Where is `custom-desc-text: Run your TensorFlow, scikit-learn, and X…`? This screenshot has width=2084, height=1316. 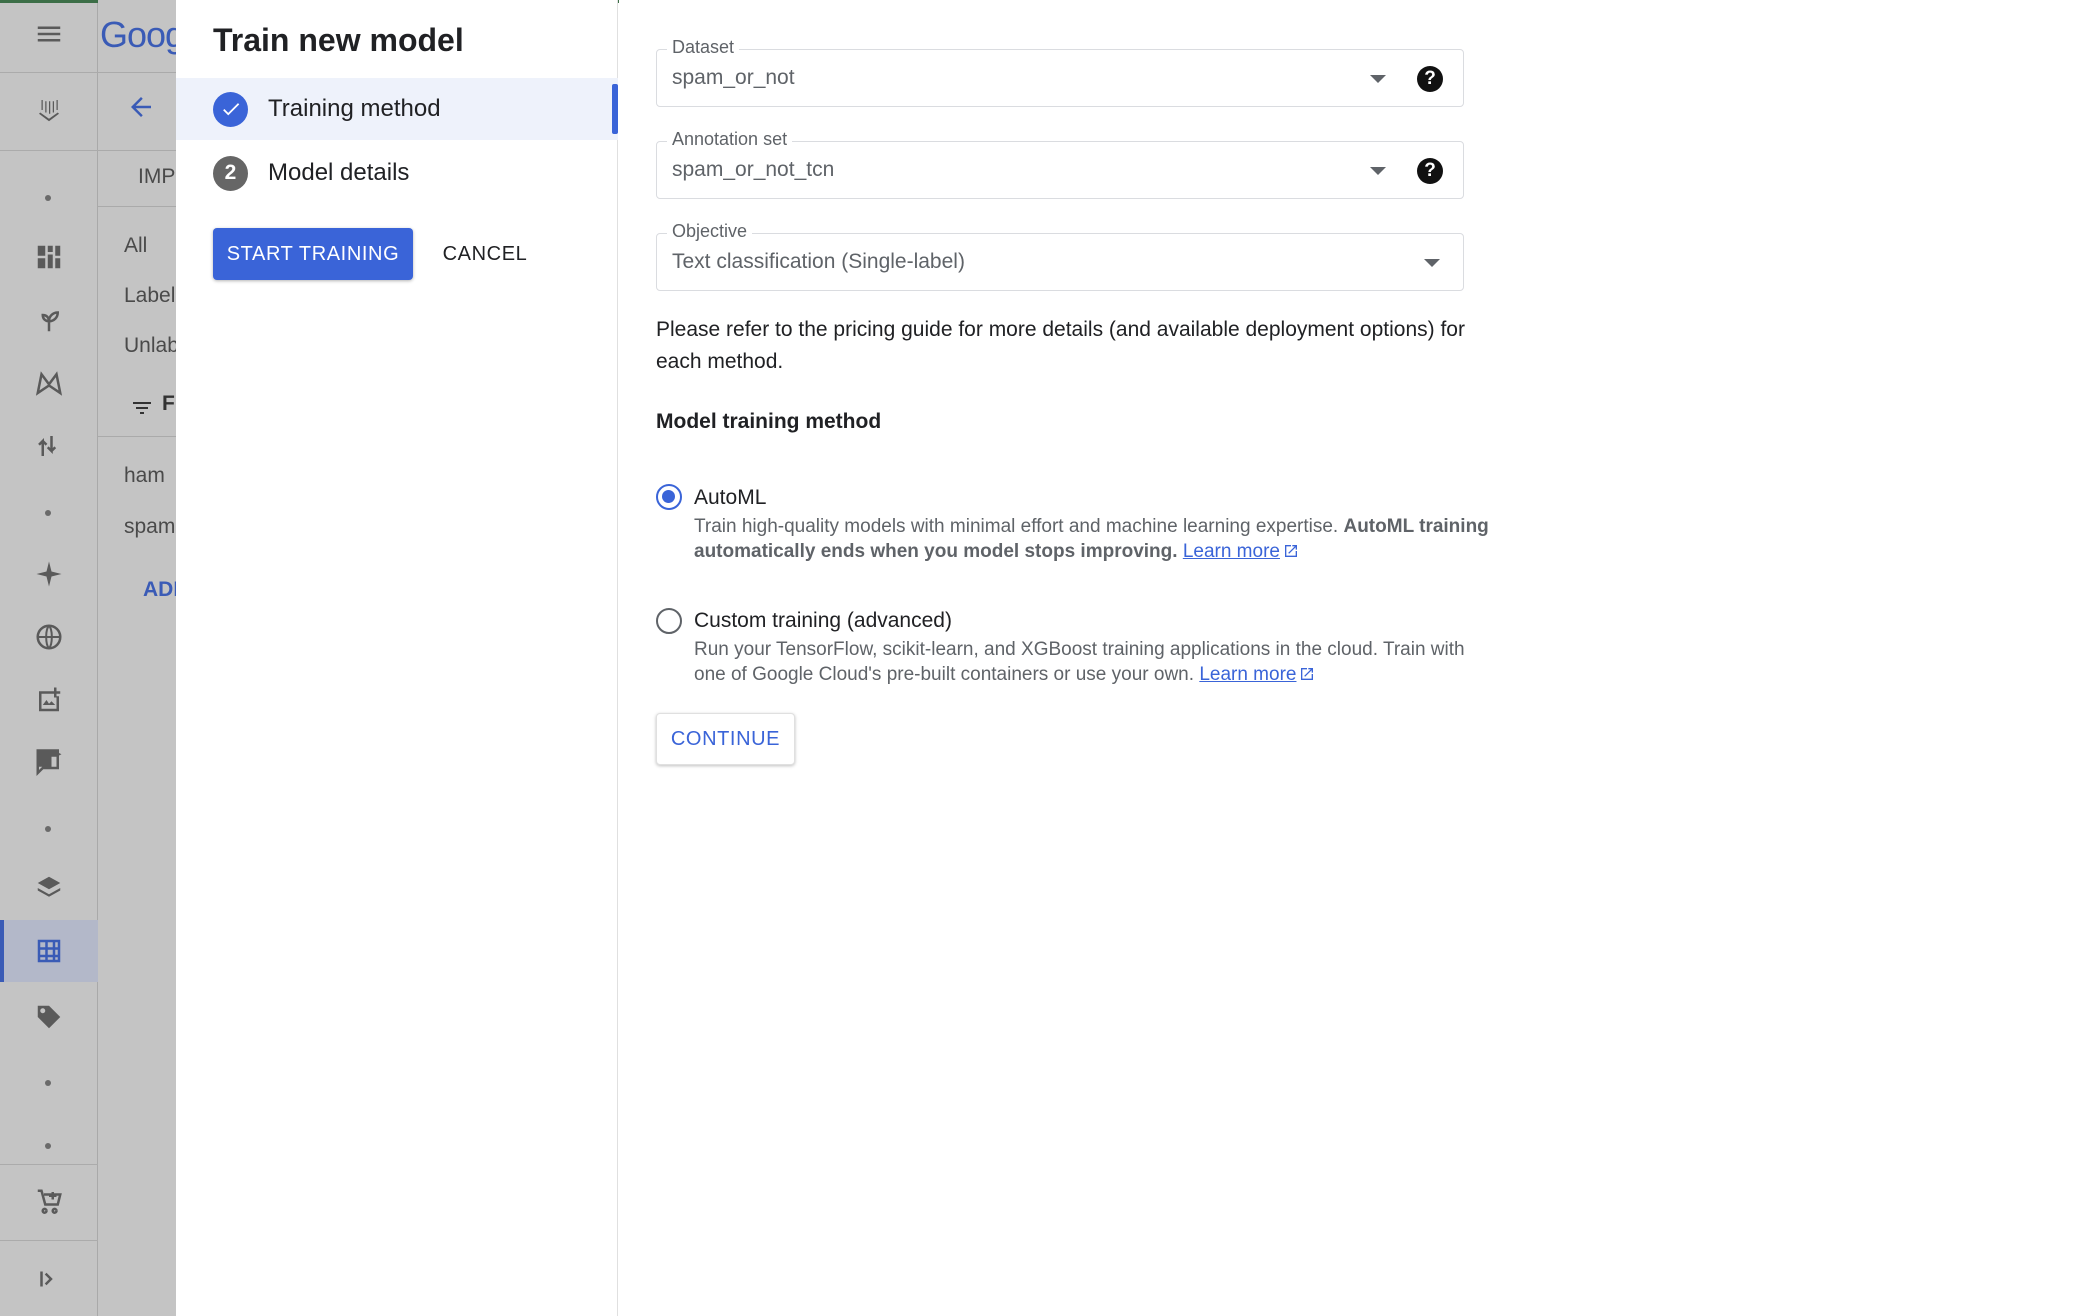 custom-desc-text: Run your TensorFlow, scikit-learn, and X… is located at coordinates (1079, 662).